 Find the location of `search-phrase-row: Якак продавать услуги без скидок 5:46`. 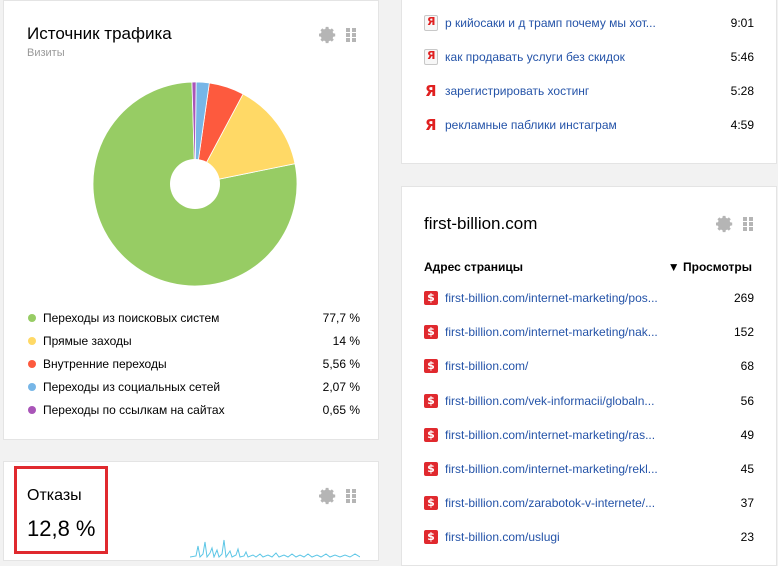

search-phrase-row: Якак продавать услуги без скидок 5:46 is located at coordinates (589, 57).